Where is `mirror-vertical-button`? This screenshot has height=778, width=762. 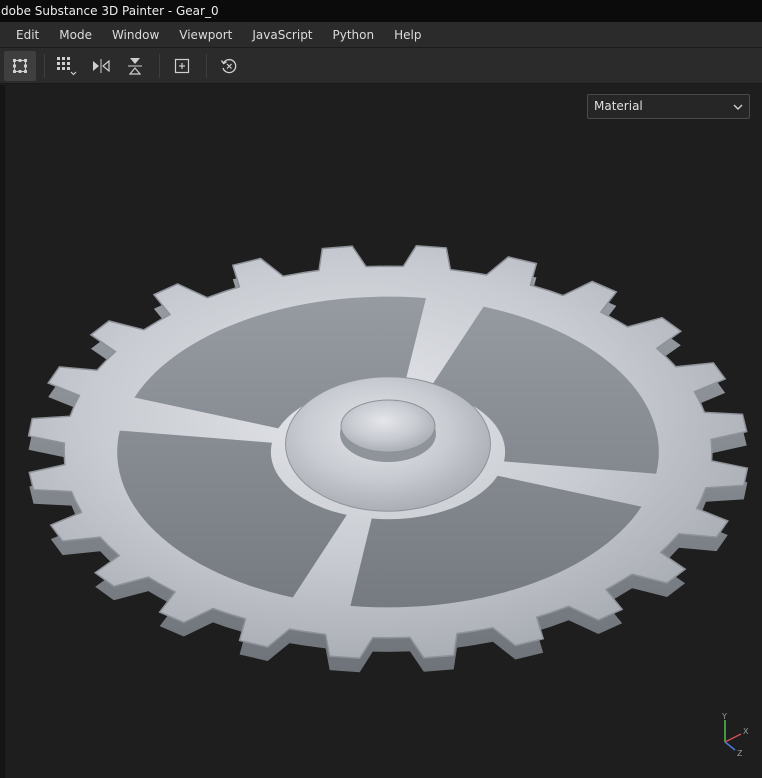
mirror-vertical-button is located at coordinates (135, 66).